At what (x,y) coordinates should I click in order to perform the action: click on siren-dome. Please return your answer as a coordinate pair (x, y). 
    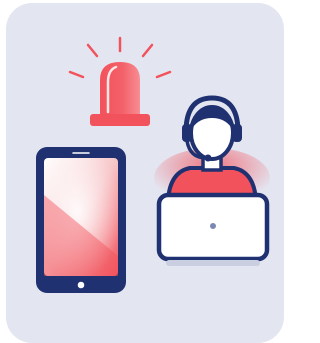
    Looking at the image, I should click on (120, 89).